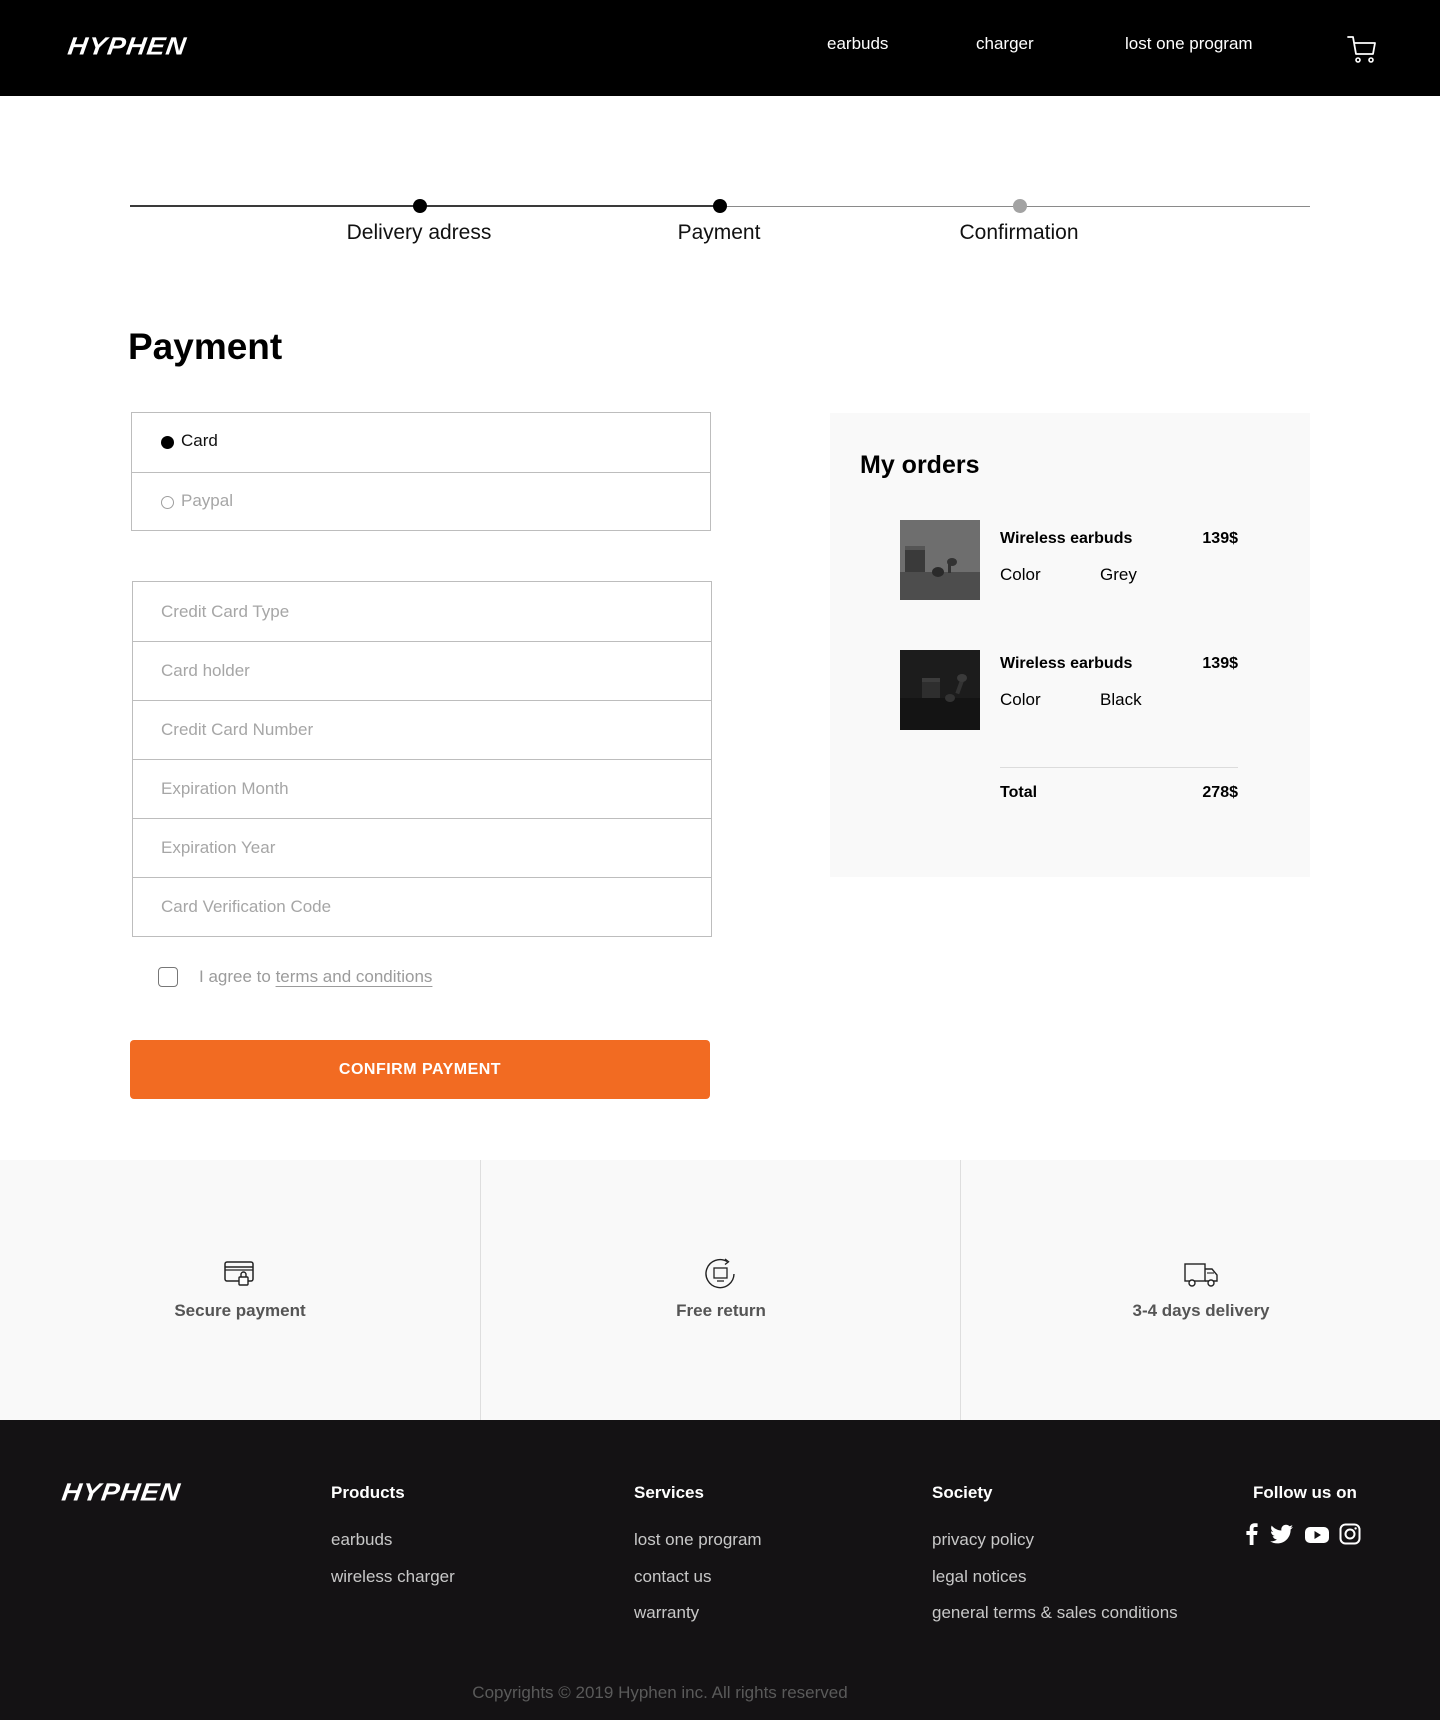 The image size is (1440, 1720). Describe the element at coordinates (167, 442) in the screenshot. I see `radio-selected-icon` at that location.